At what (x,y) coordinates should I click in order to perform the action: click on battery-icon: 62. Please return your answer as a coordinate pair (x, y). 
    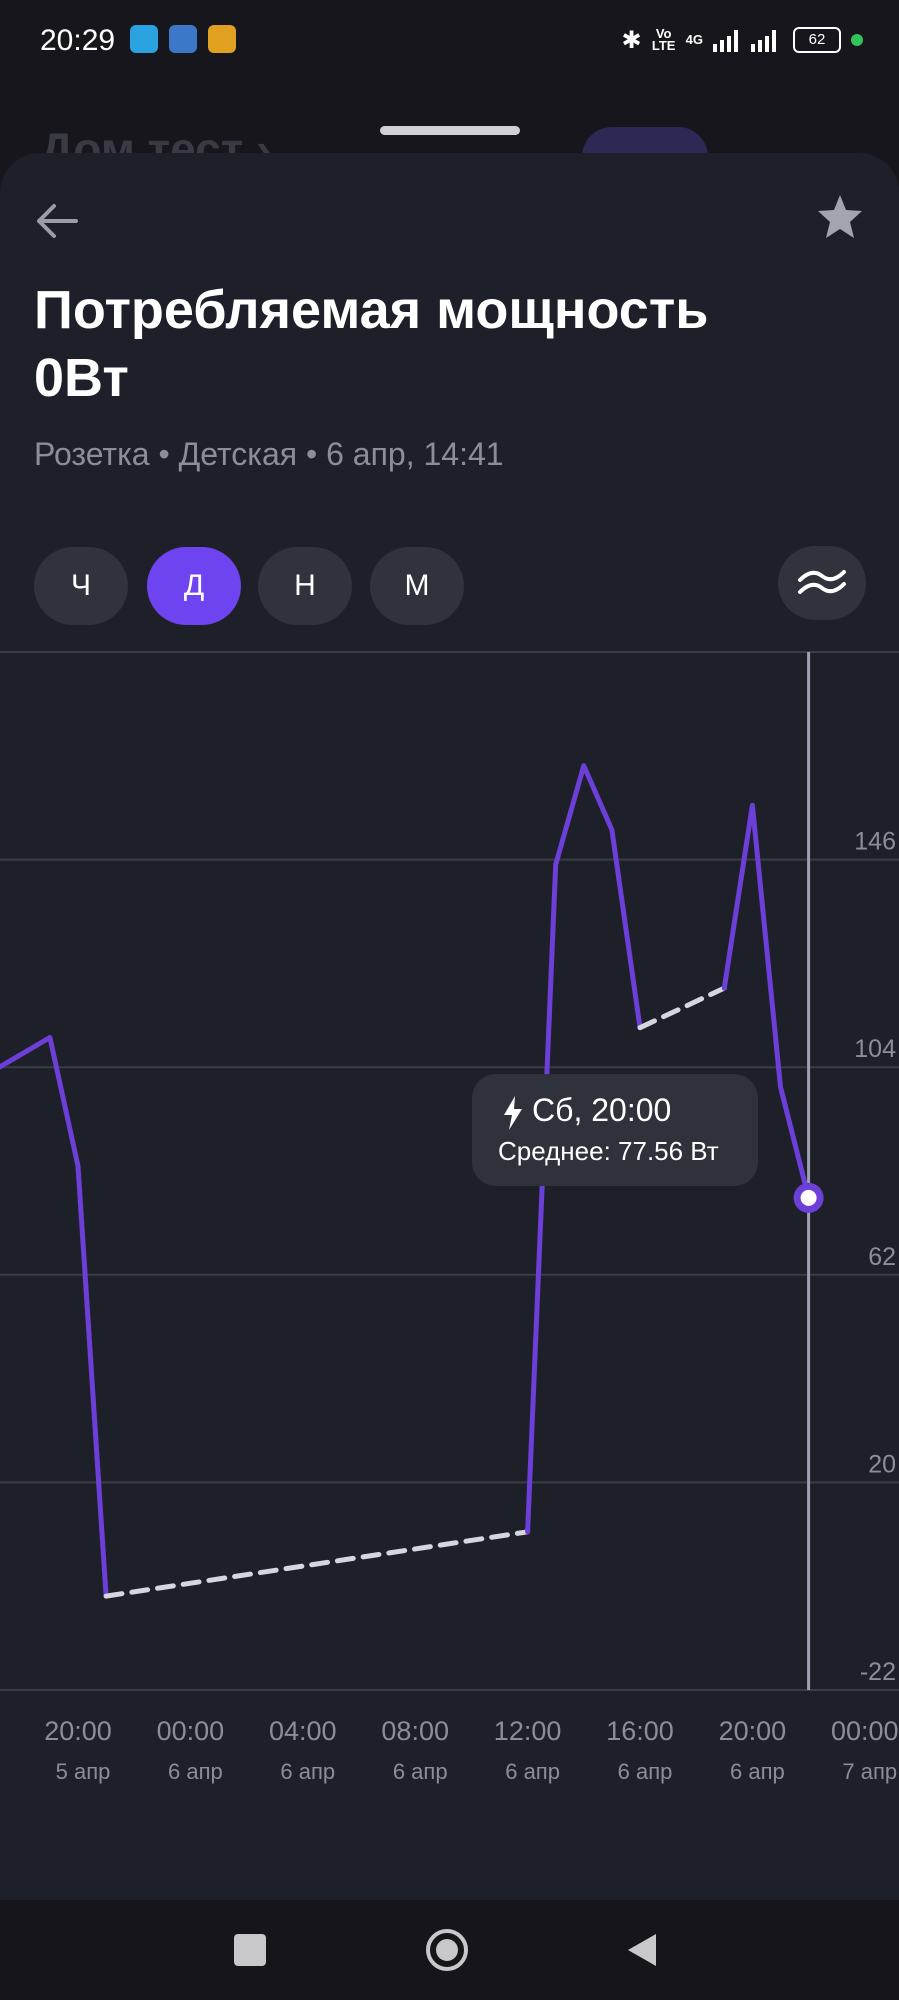
    Looking at the image, I should click on (817, 40).